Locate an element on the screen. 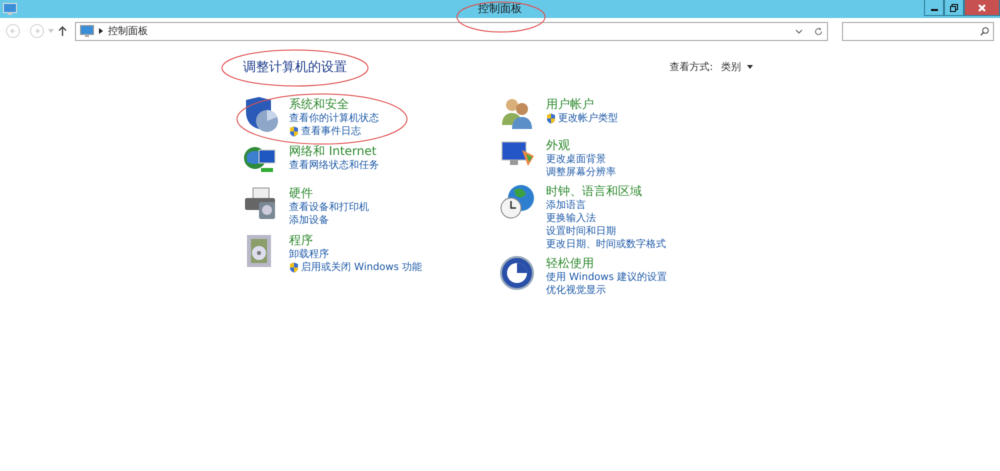 The height and width of the screenshot is (471, 1000). up-button is located at coordinates (62, 31).